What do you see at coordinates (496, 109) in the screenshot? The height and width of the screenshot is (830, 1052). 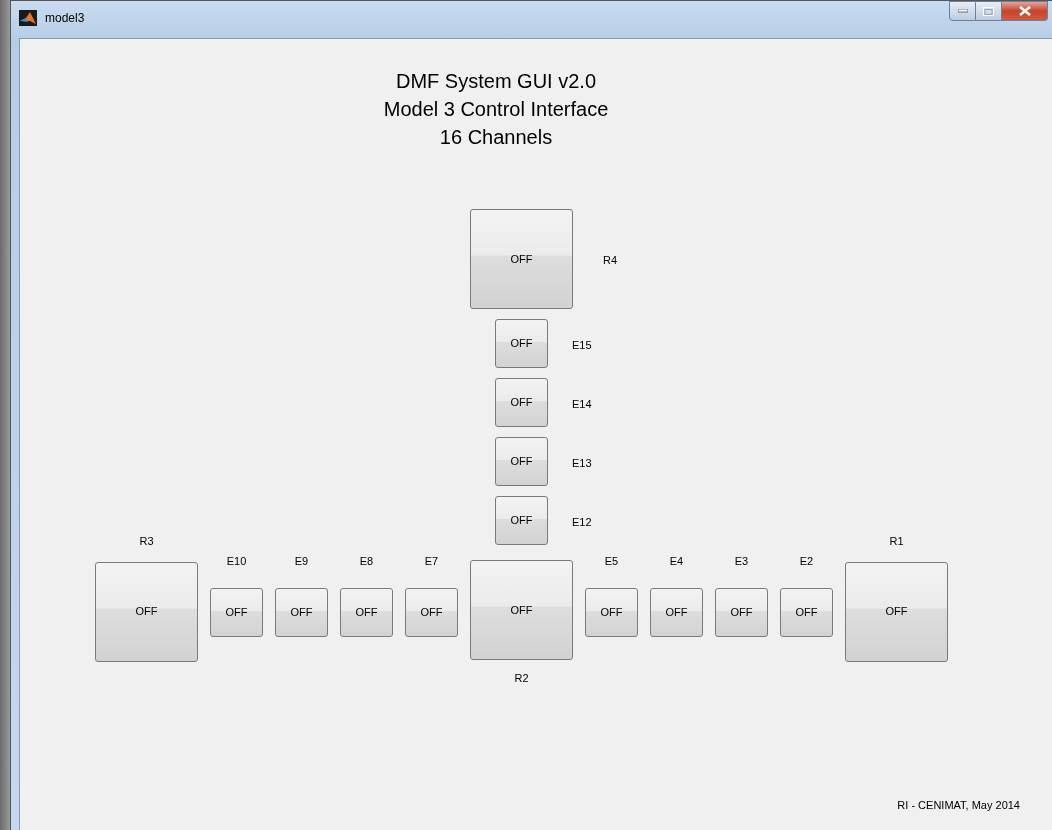 I see `heading-line: Model 3 Control Interface` at bounding box center [496, 109].